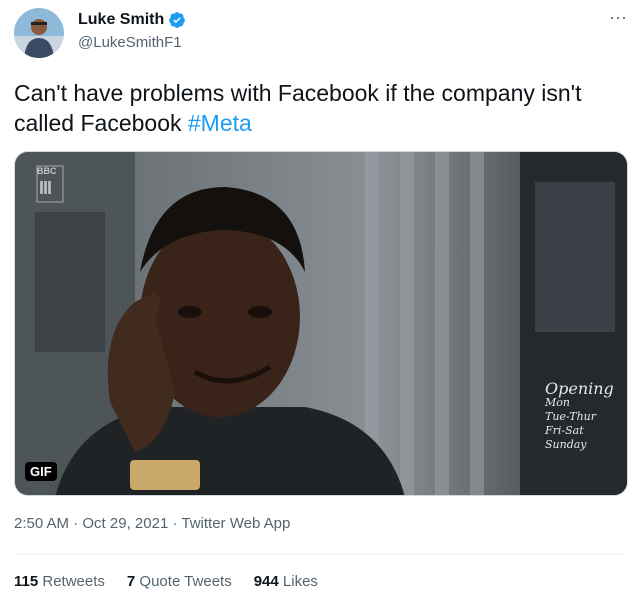  What do you see at coordinates (177, 20) in the screenshot?
I see `verified-badge-icon` at bounding box center [177, 20].